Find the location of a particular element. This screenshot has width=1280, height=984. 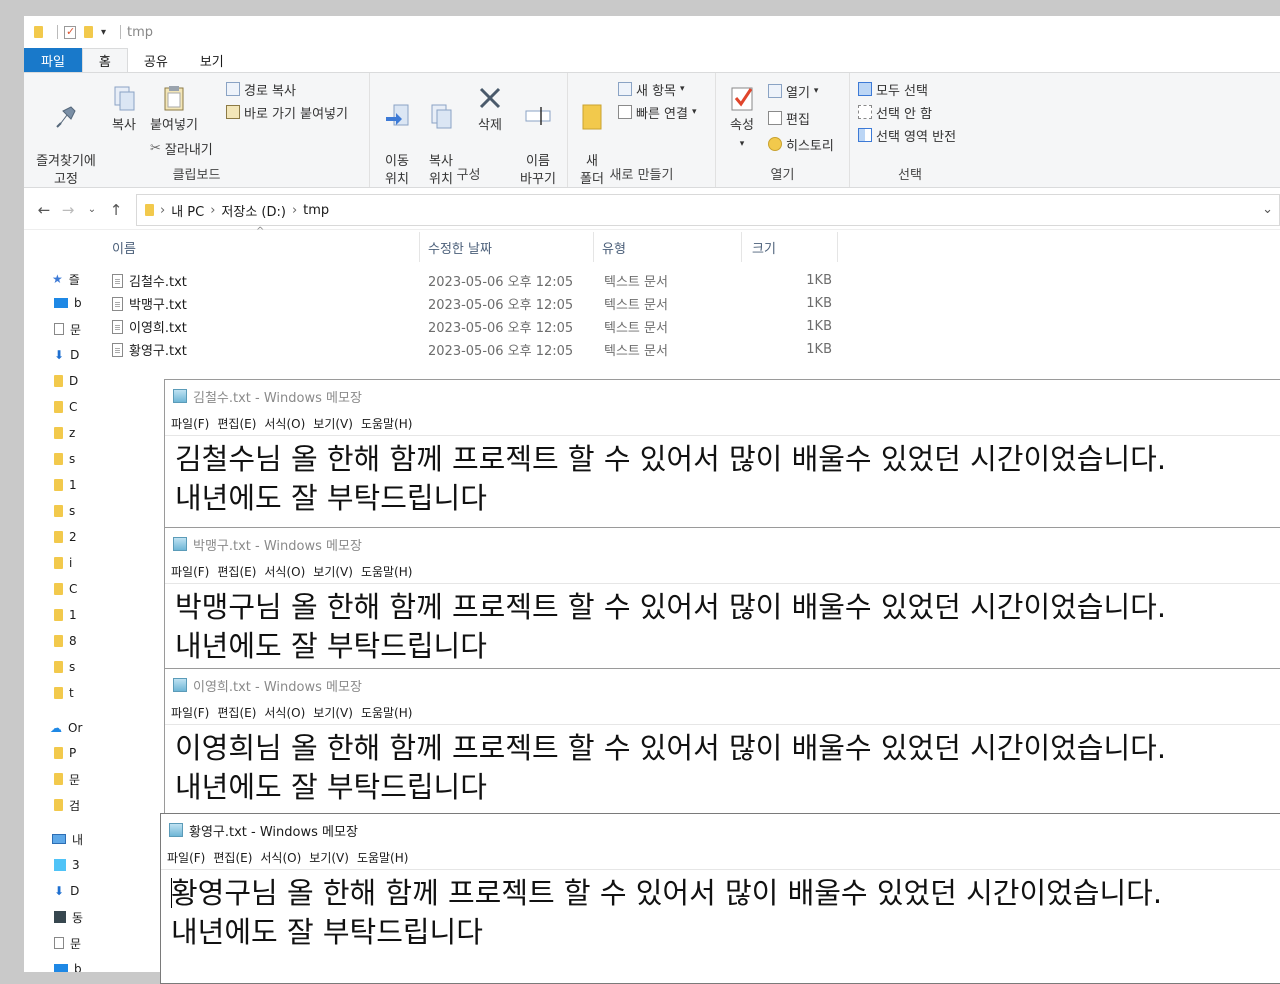

nav-item: z is located at coordinates (64, 433).